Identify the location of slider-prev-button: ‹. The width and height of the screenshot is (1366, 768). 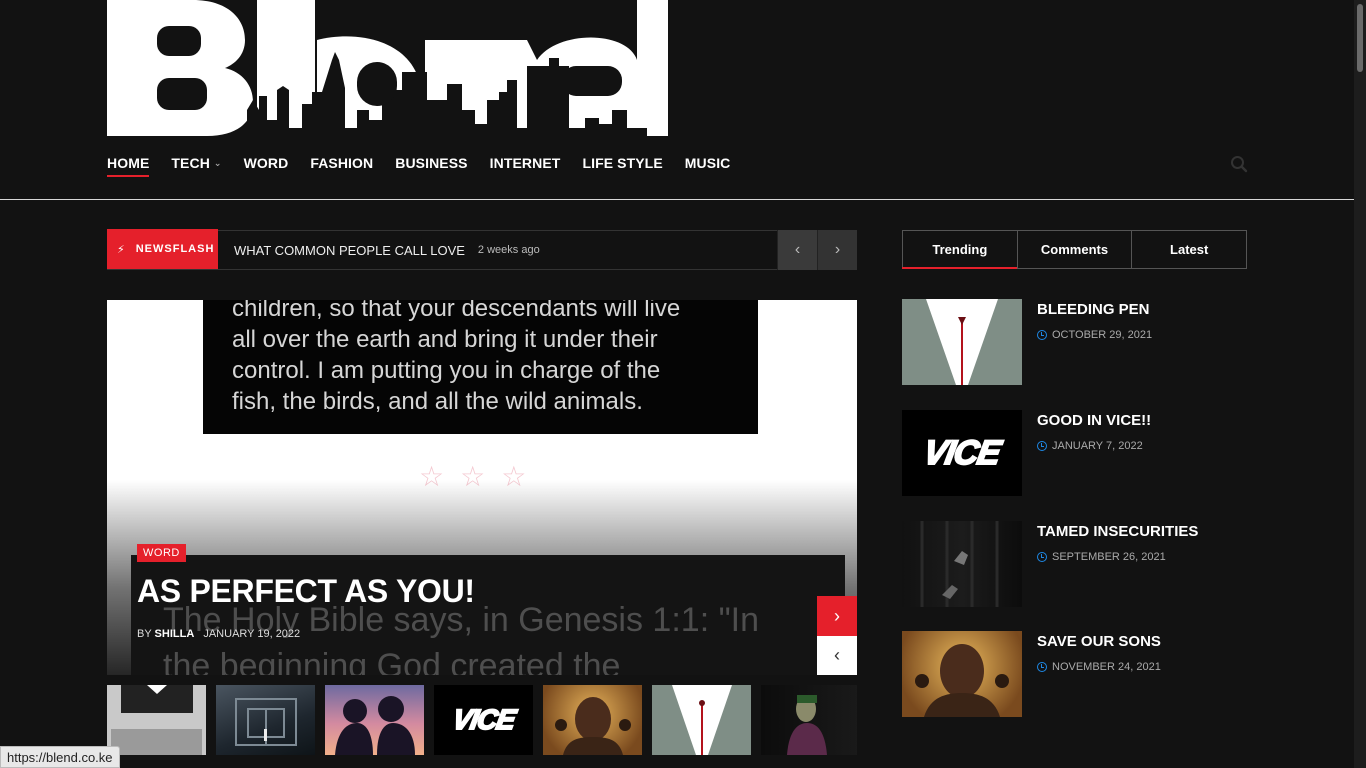
(837, 655).